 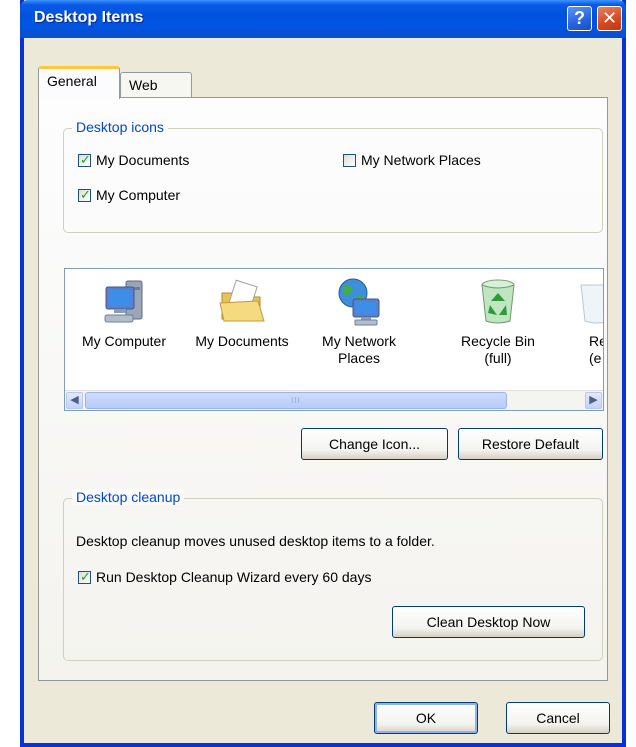 What do you see at coordinates (596, 349) in the screenshot?
I see `icon-item-label: Rec (e` at bounding box center [596, 349].